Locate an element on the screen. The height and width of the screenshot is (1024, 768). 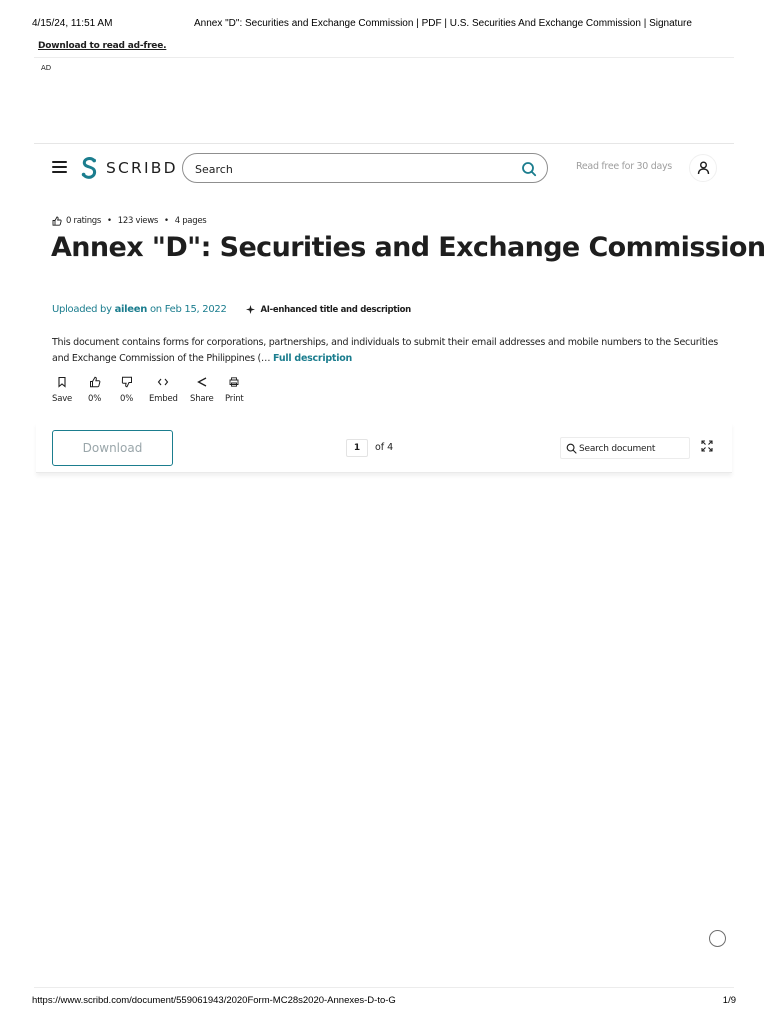
document-meta: 0 ratings • 123 views • 4 pages is located at coordinates (129, 221).